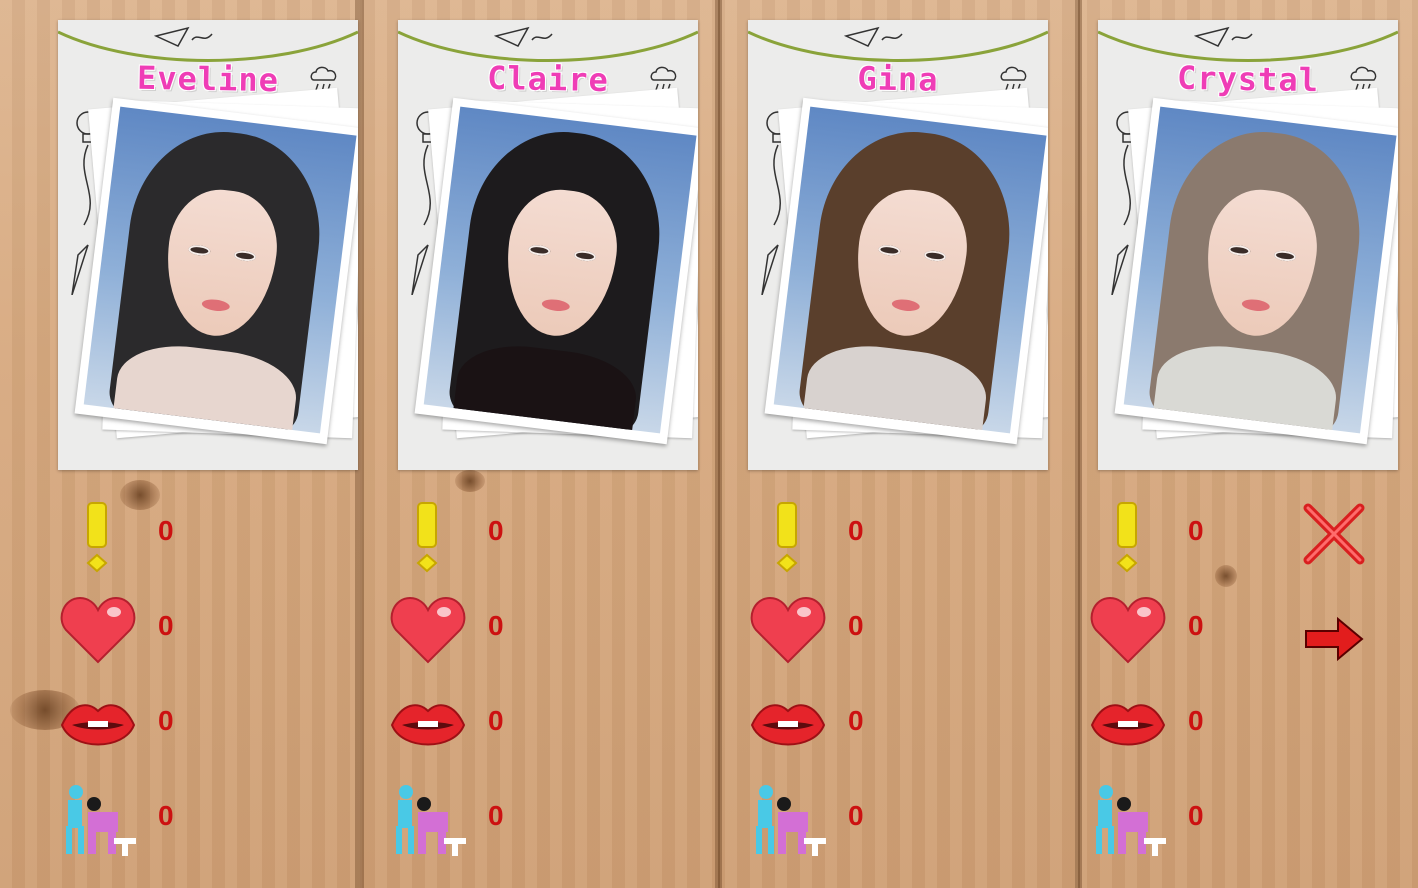  I want to click on character-card: Crystal, so click(1248, 245).